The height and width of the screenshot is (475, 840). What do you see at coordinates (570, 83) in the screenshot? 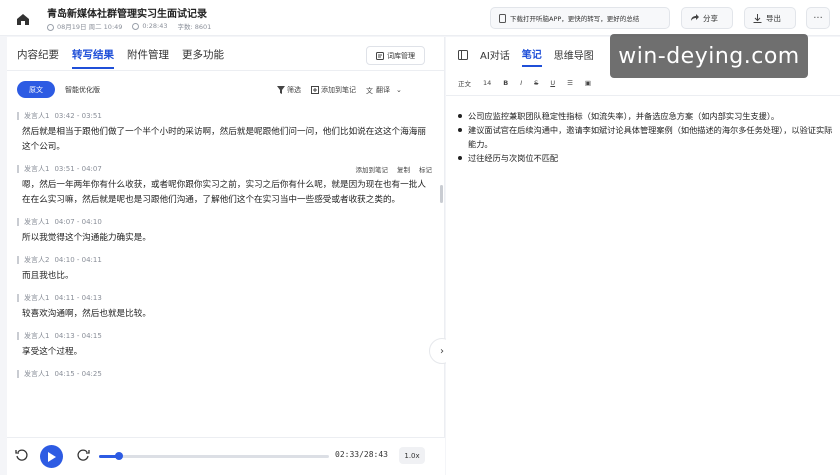
I see `list-icon: ☰` at bounding box center [570, 83].